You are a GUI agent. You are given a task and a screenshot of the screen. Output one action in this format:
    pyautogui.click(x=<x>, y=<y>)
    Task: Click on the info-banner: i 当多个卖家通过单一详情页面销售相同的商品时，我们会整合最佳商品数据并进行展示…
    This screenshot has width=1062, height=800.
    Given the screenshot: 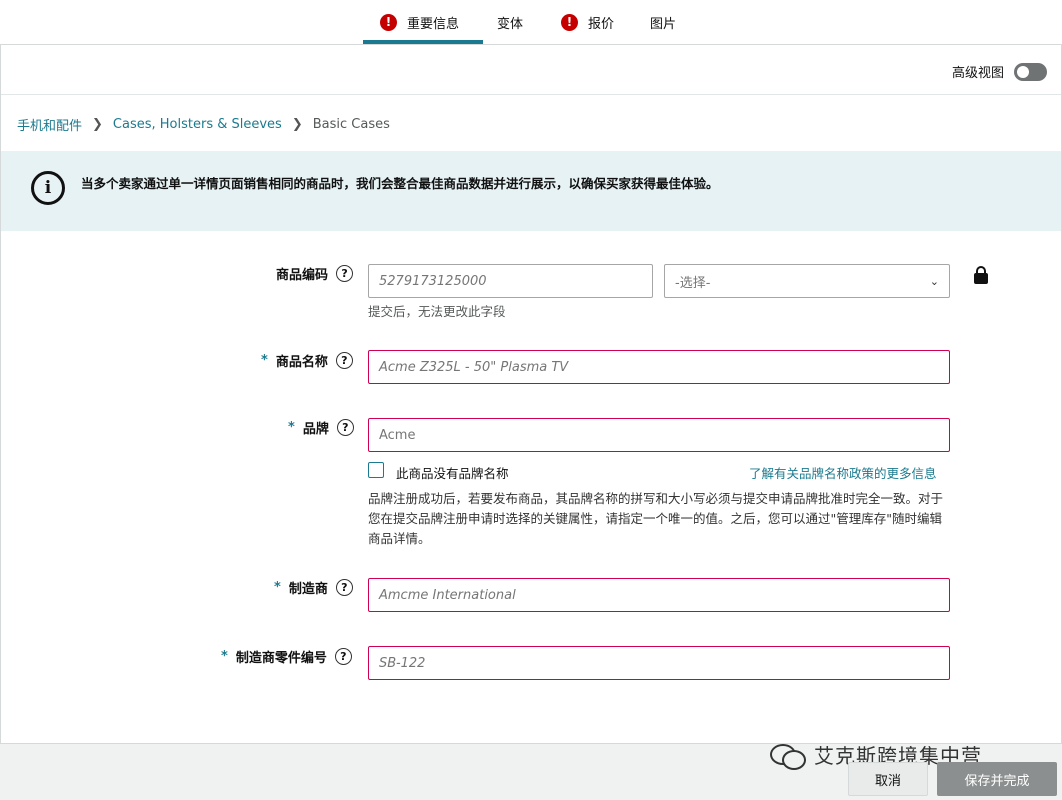 What is the action you would take?
    pyautogui.click(x=531, y=191)
    